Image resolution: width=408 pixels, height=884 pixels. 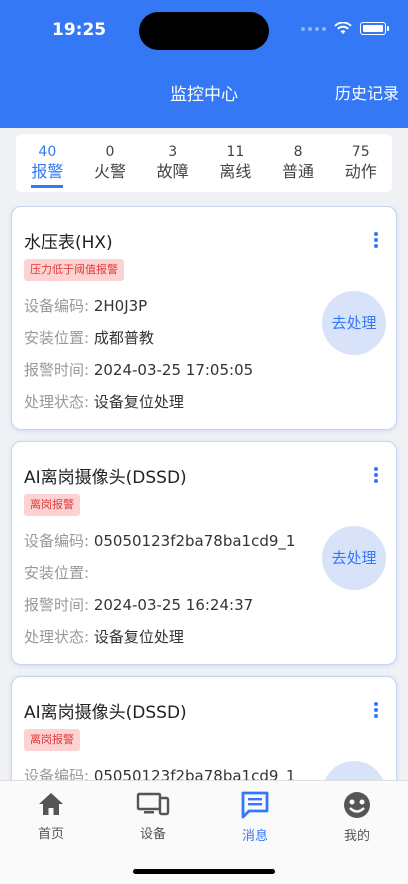 I want to click on alarm-time-value: 2024-03-25 16:24:37, so click(x=173, y=605).